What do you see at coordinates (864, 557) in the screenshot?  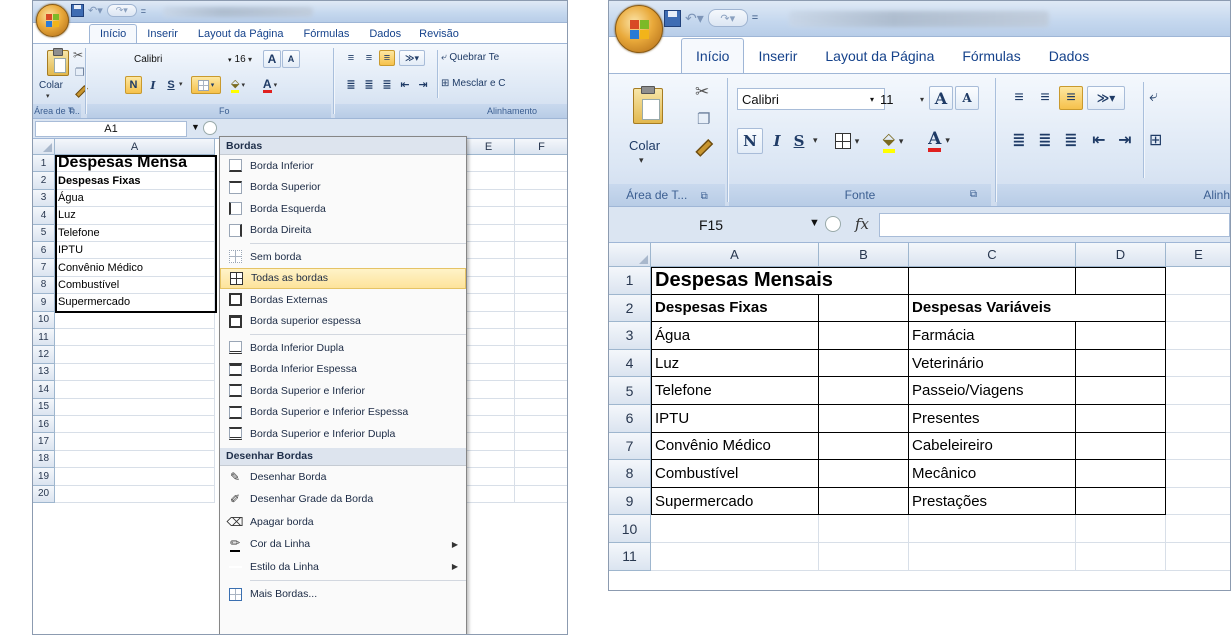 I see `cell-b11` at bounding box center [864, 557].